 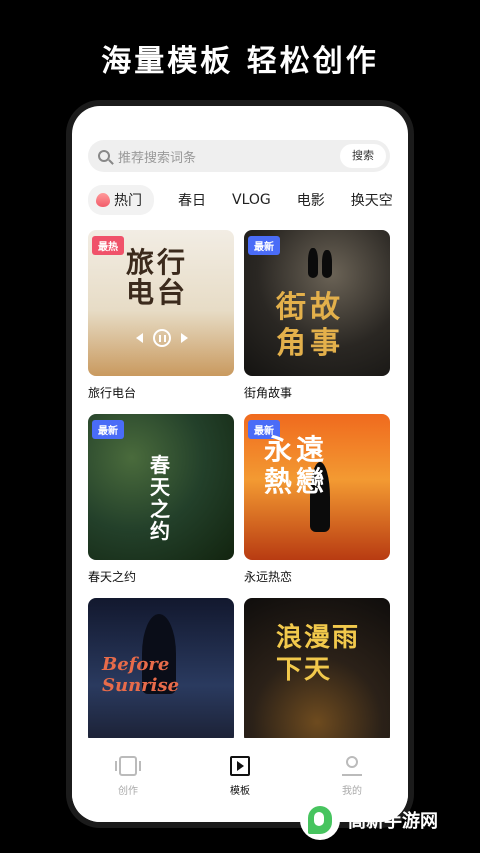 I want to click on template-card-before-sunrise: Before Sunrise, so click(x=161, y=671).